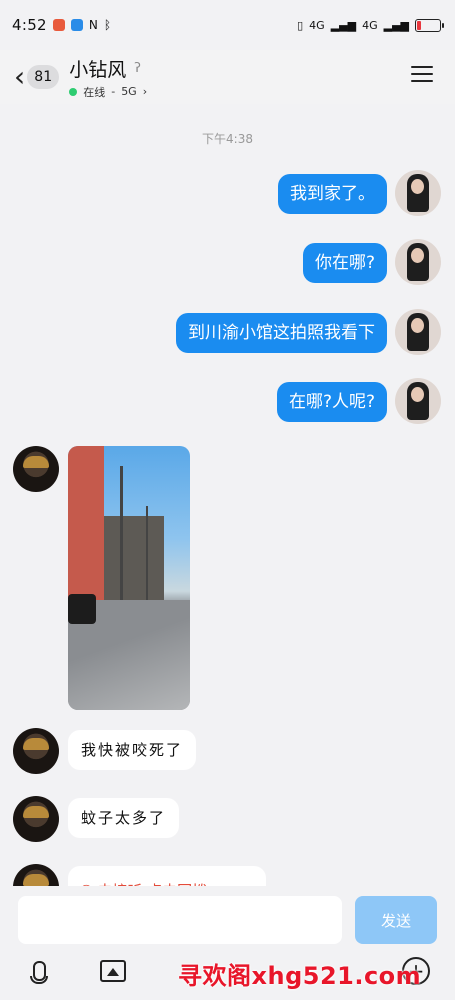 This screenshot has width=455, height=1000. What do you see at coordinates (227, 139) in the screenshot?
I see `message-timestamp: 下午4:38` at bounding box center [227, 139].